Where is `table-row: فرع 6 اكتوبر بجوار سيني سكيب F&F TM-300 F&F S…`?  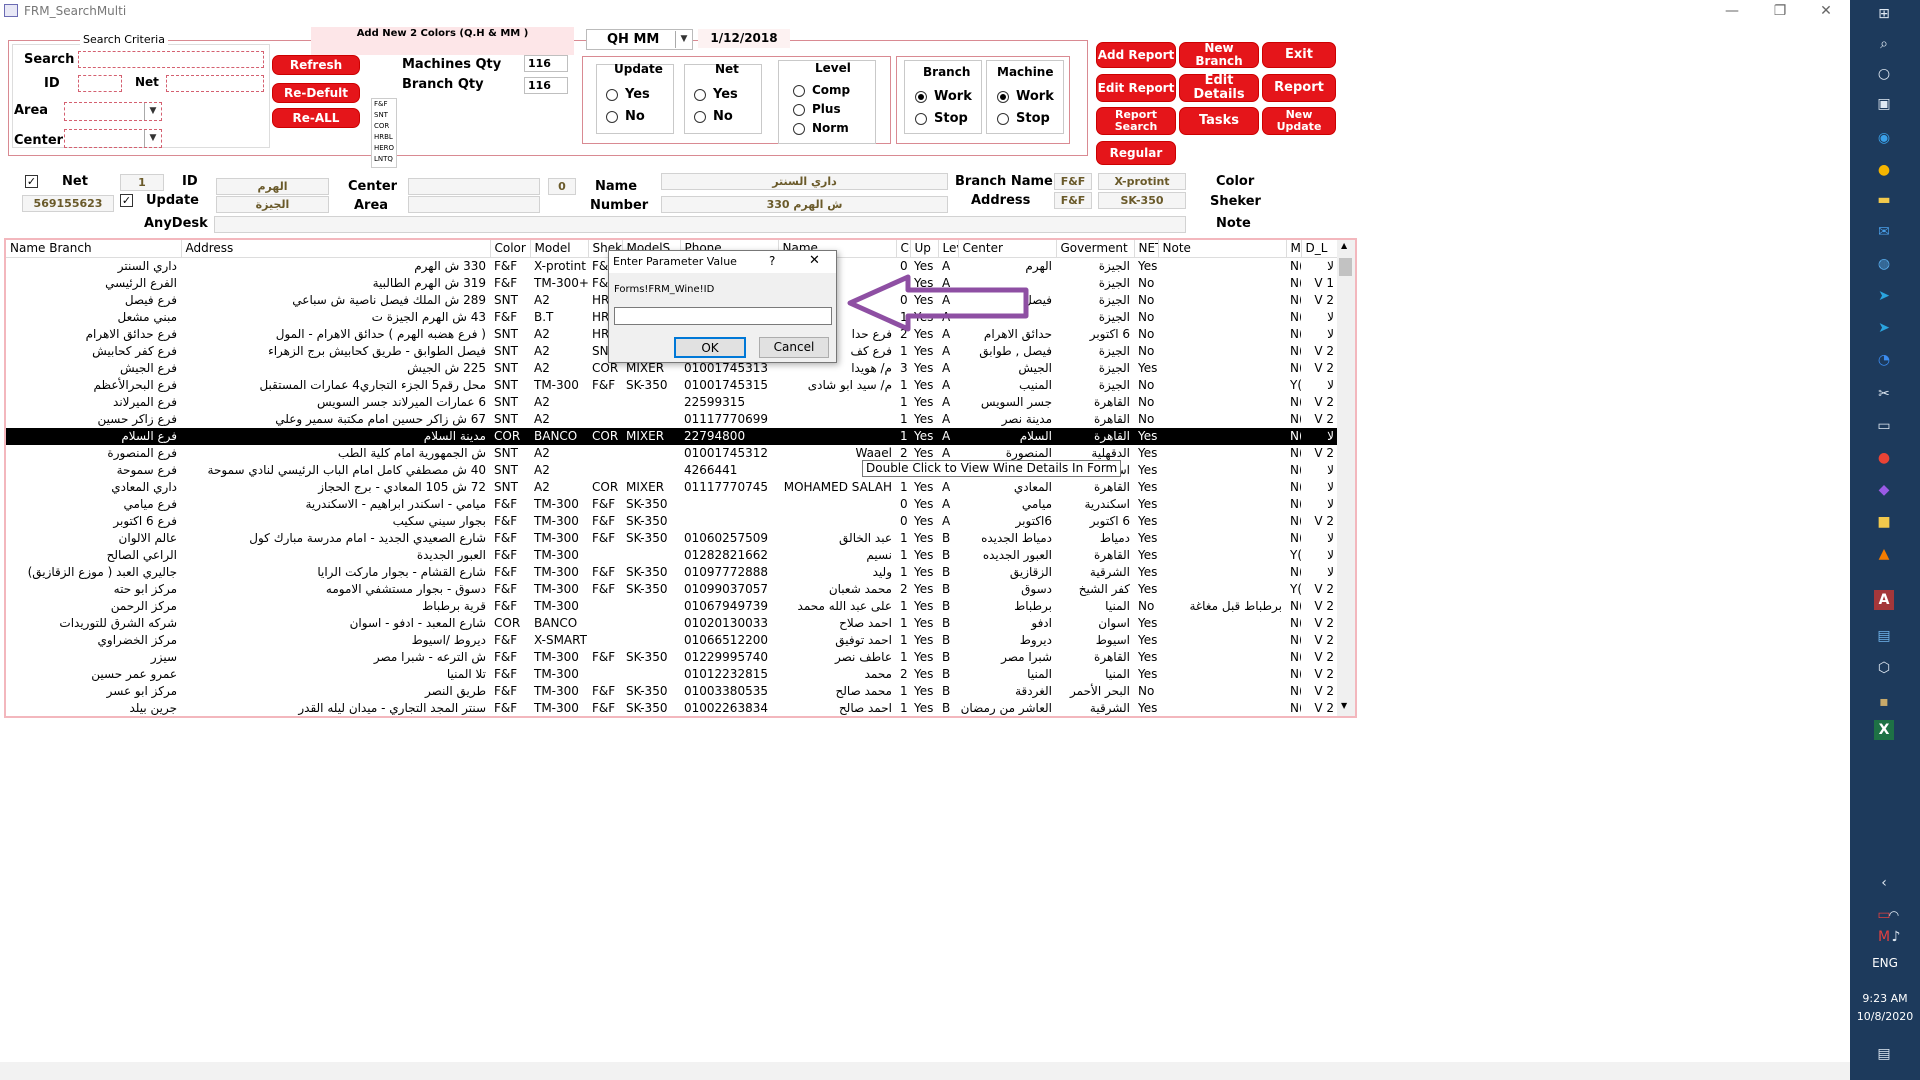
table-row: فرع 6 اكتوبر بجوار سيني سكيب F&F TM-300 F&F S… is located at coordinates (672, 521).